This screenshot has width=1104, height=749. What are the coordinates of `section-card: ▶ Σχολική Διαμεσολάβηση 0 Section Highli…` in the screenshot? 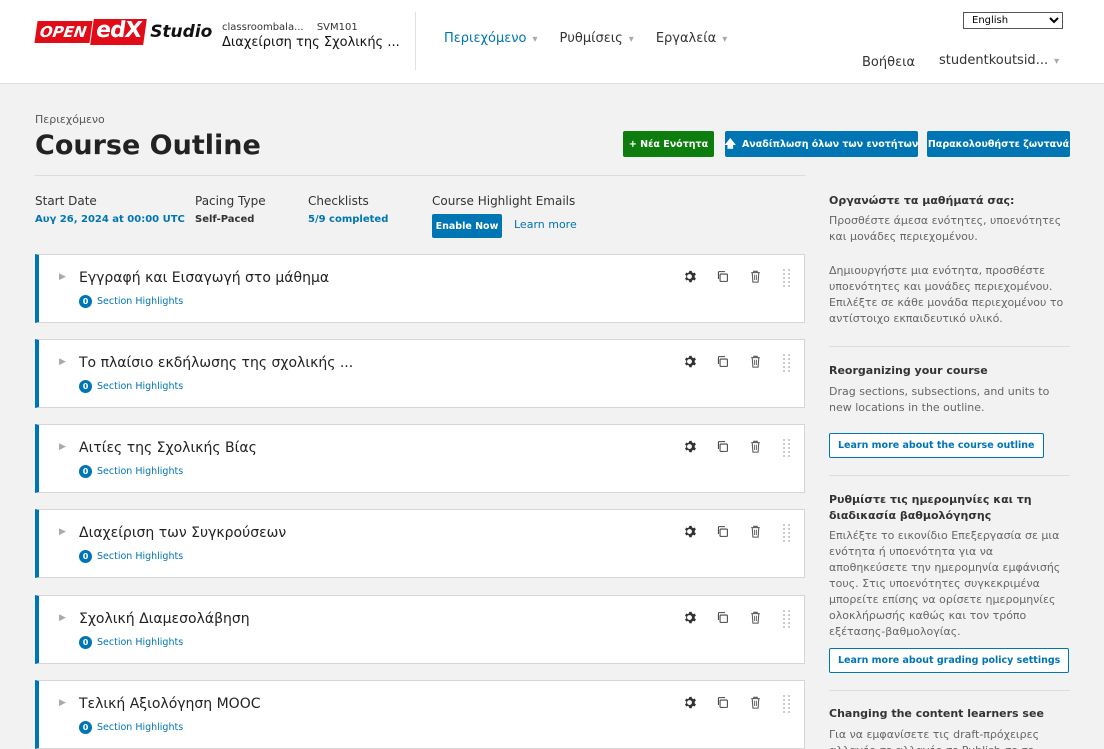 It's located at (420, 629).